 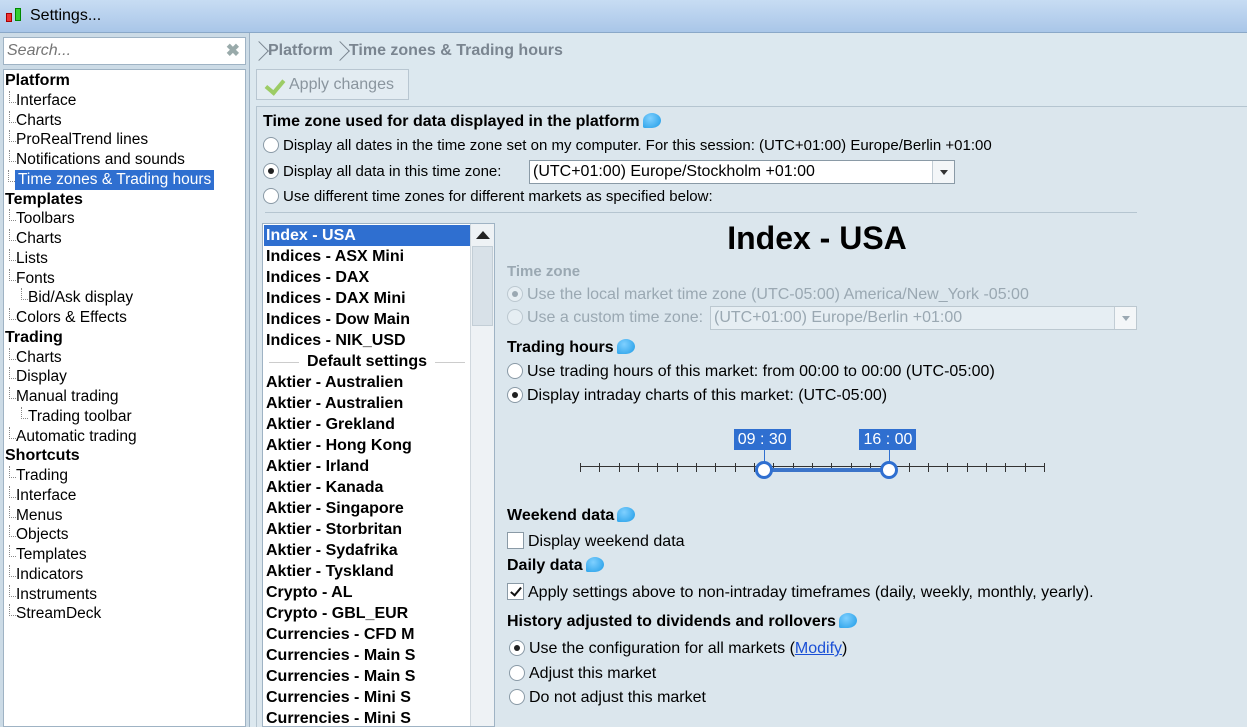 What do you see at coordinates (657, 648) in the screenshot?
I see `history-all-label: Use the configuration for all markets` at bounding box center [657, 648].